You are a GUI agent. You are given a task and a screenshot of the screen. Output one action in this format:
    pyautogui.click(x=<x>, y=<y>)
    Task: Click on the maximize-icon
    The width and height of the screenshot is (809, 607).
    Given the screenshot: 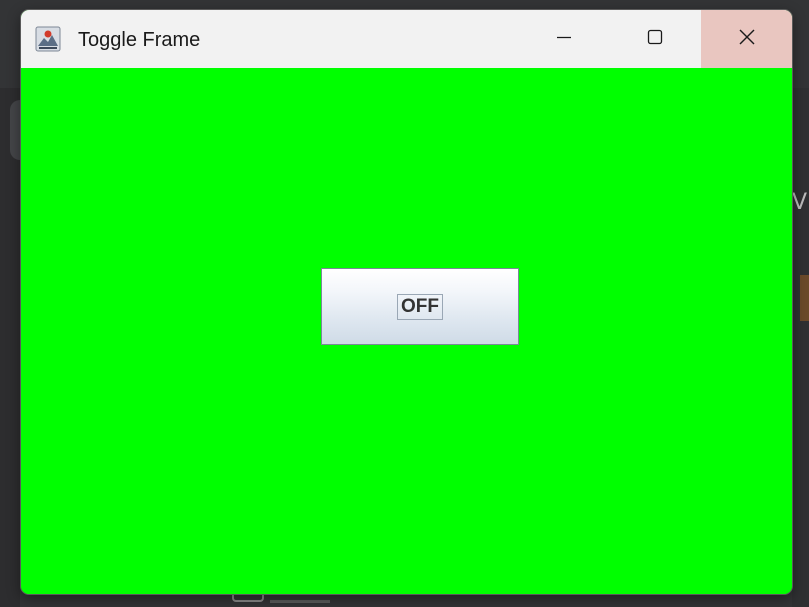 What is the action you would take?
    pyautogui.click(x=655, y=39)
    